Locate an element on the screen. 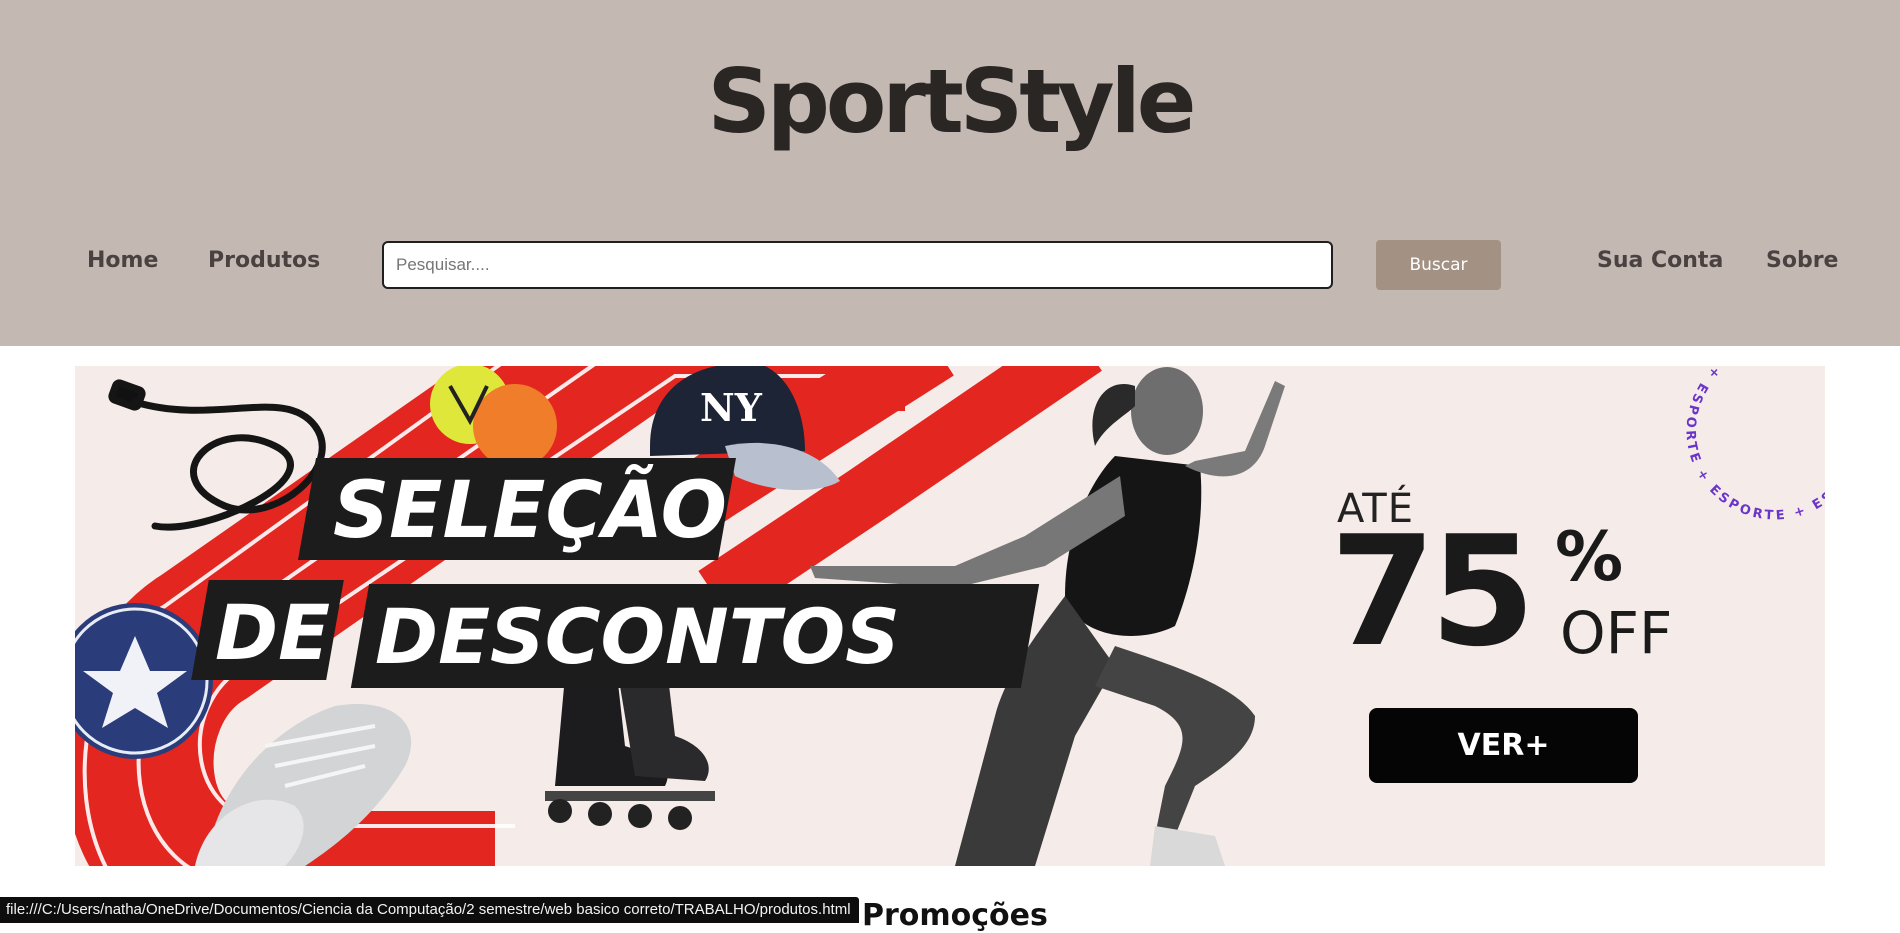  nav-sobre: Sobre is located at coordinates (1802, 260).